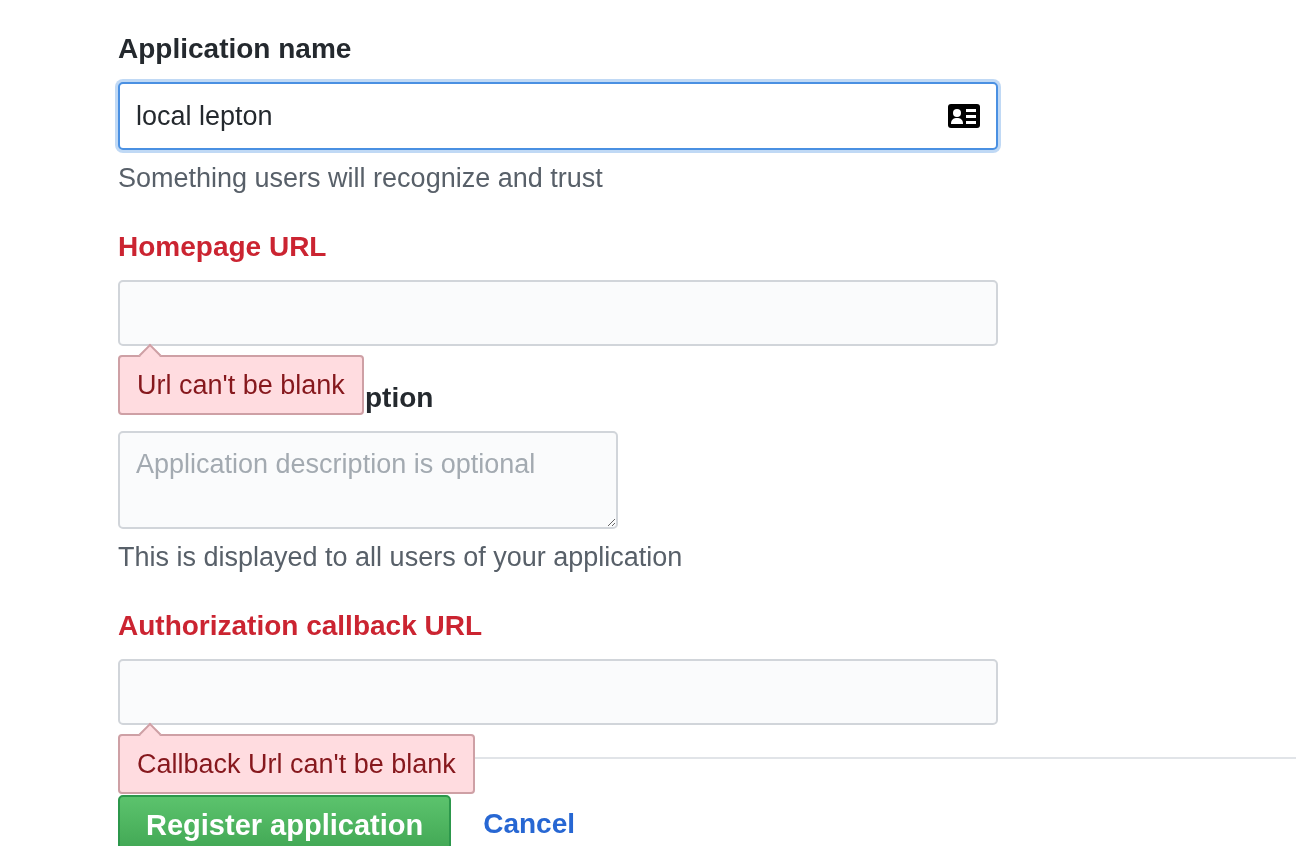  I want to click on description-textarea: Application description is optional, so click(368, 480).